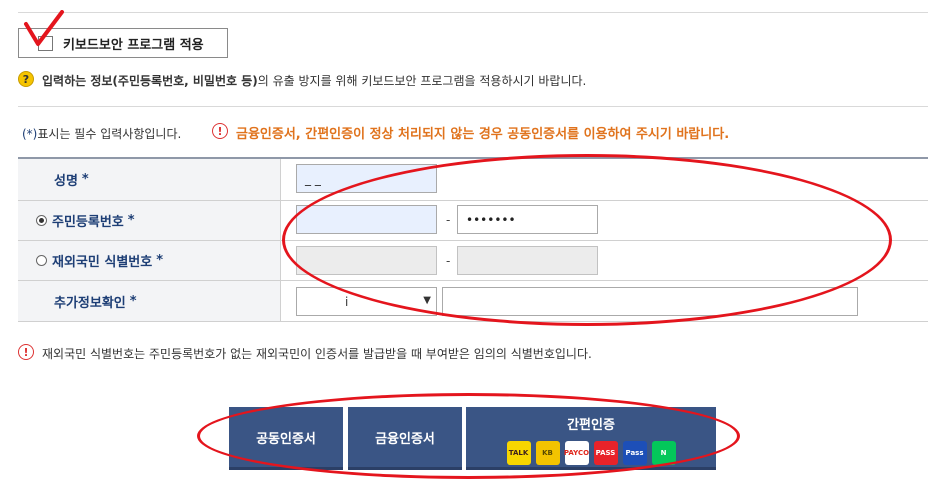 The image size is (952, 480). I want to click on name-label: 성명, so click(66, 181).